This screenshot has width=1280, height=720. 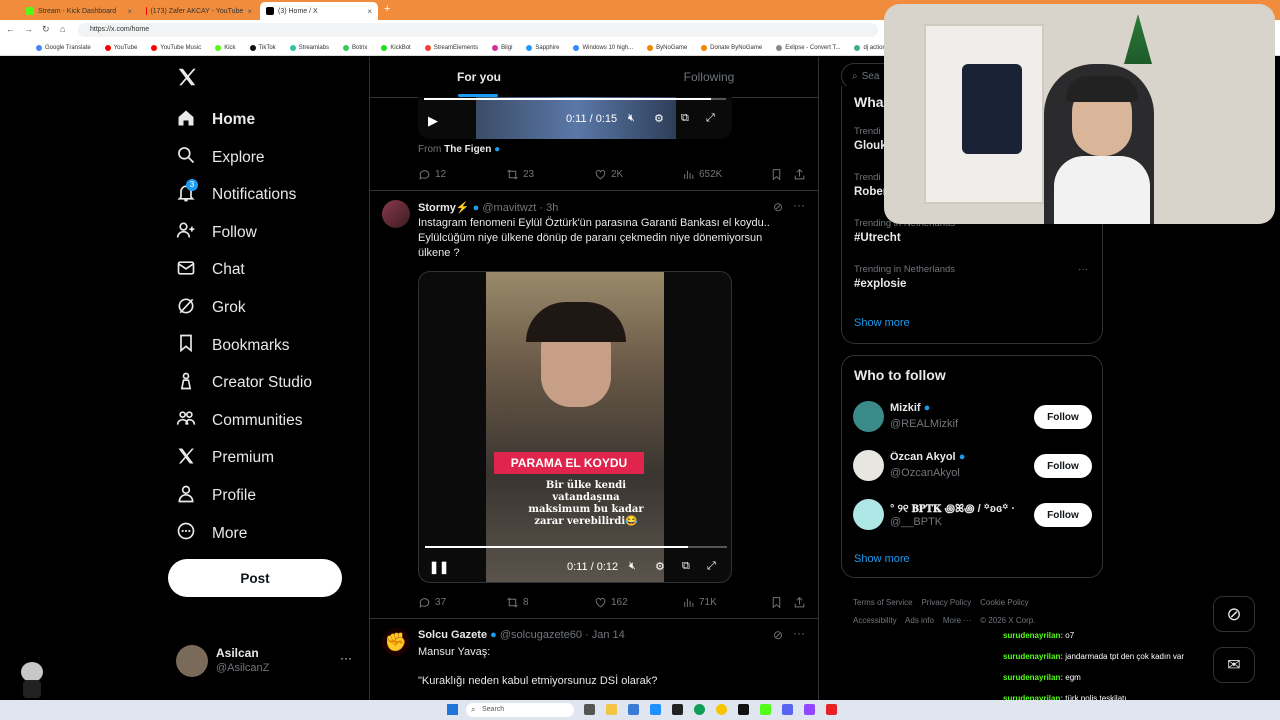 I want to click on back-icon: ←, so click(x=10, y=29).